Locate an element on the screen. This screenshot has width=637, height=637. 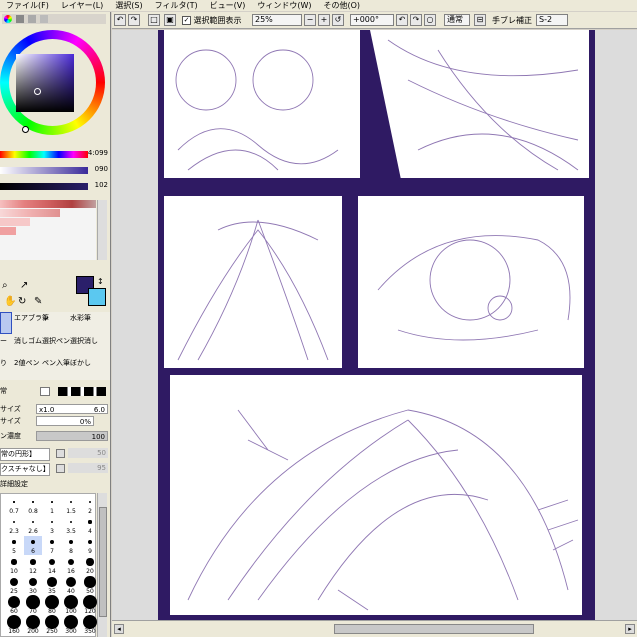
brush-size-cell: 14 is located at coordinates (52, 565).